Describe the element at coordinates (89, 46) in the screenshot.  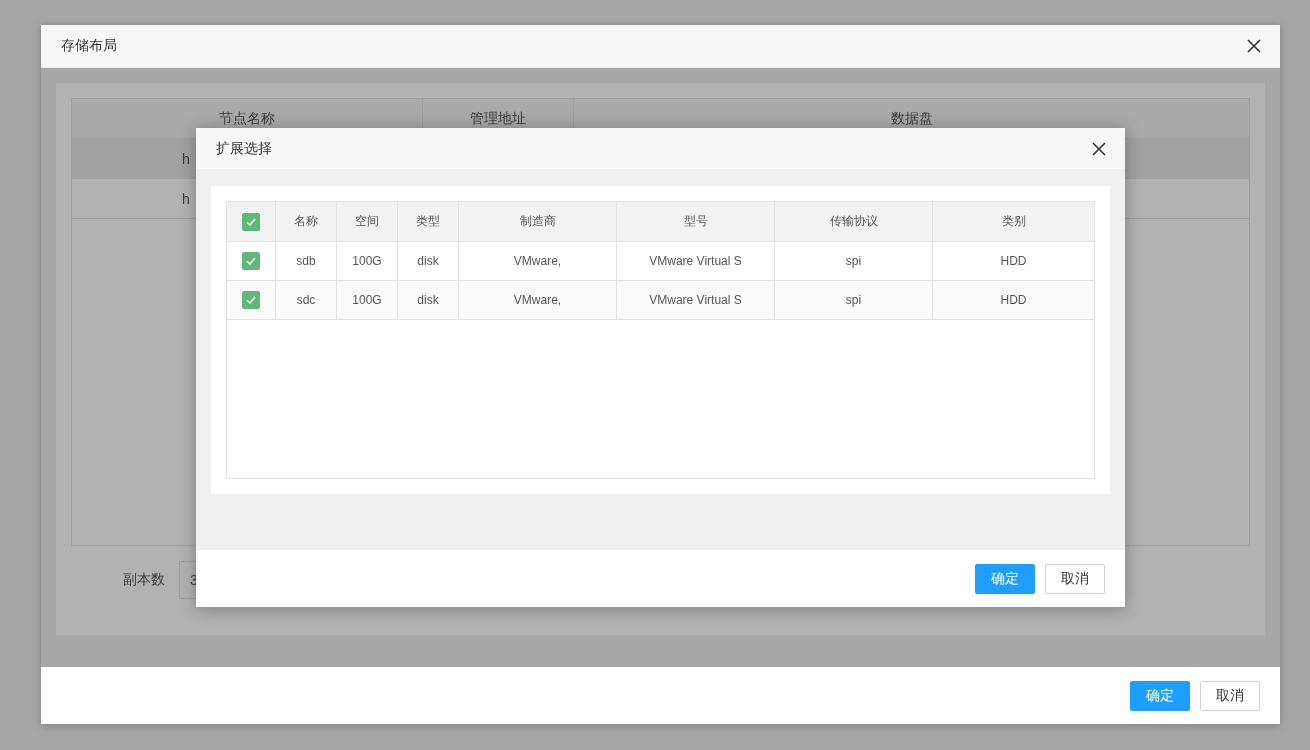
I see `dialog-title: 存储布局` at that location.